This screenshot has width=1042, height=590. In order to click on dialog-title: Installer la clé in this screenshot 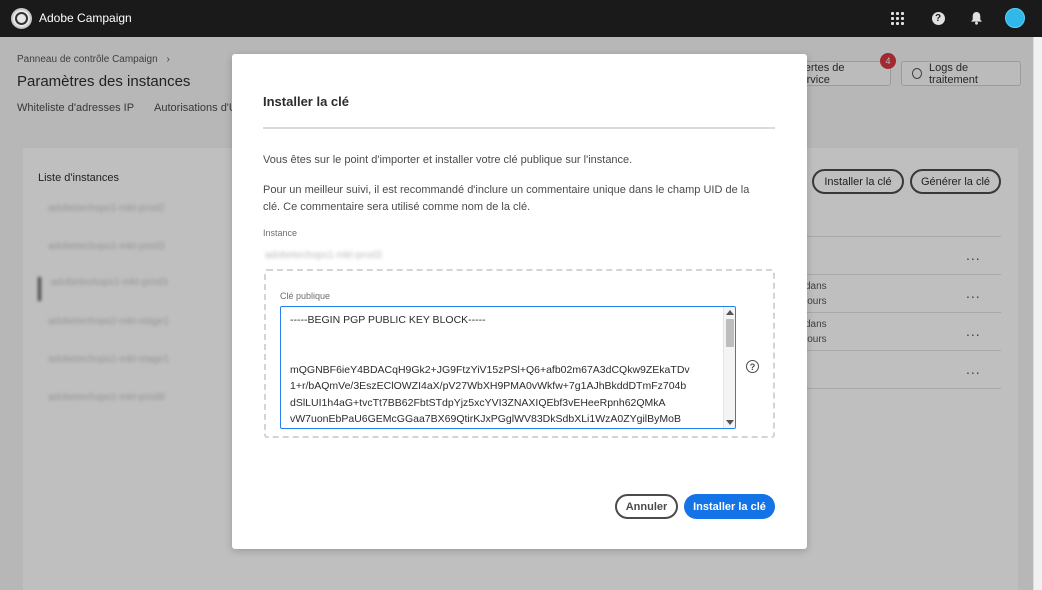, I will do `click(306, 101)`.